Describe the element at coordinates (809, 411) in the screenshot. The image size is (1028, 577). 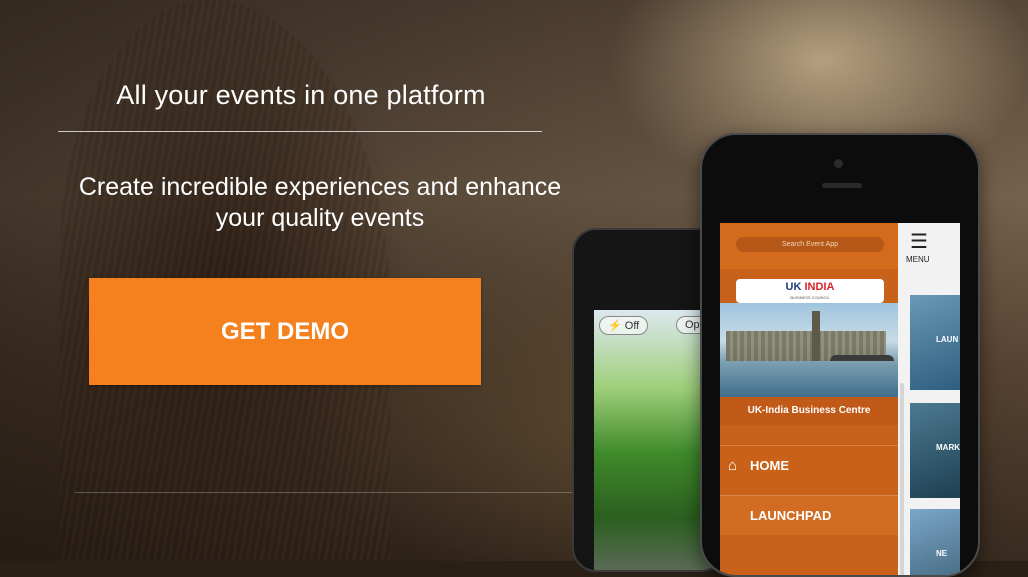
I see `app-section-title: UK-India Business Centre` at that location.